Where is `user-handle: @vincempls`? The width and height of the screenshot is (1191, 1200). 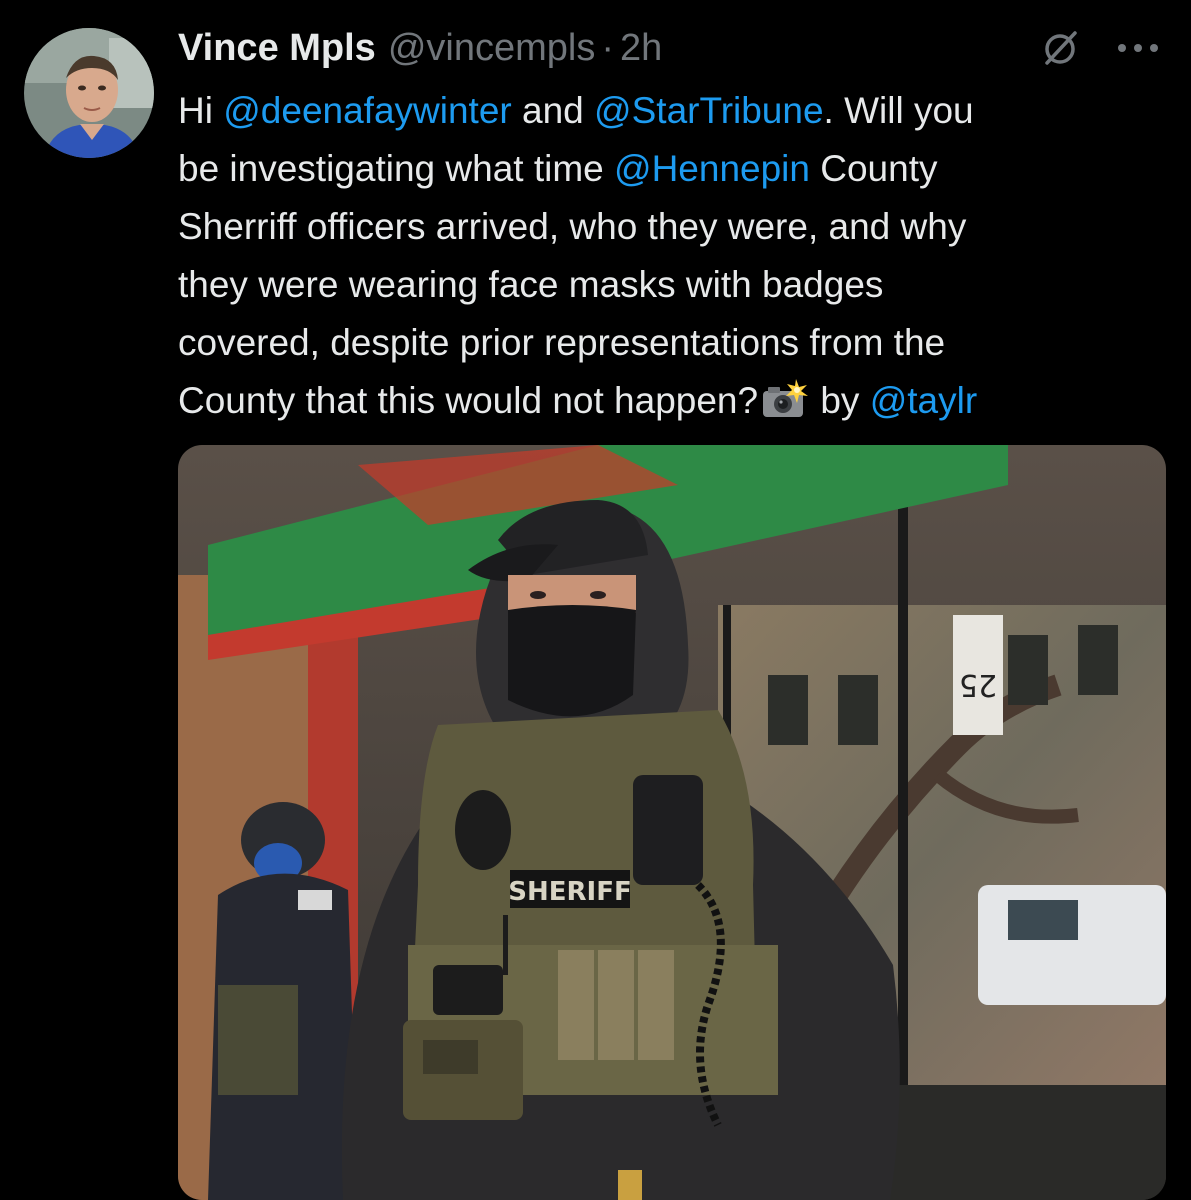 user-handle: @vincempls is located at coordinates (492, 48).